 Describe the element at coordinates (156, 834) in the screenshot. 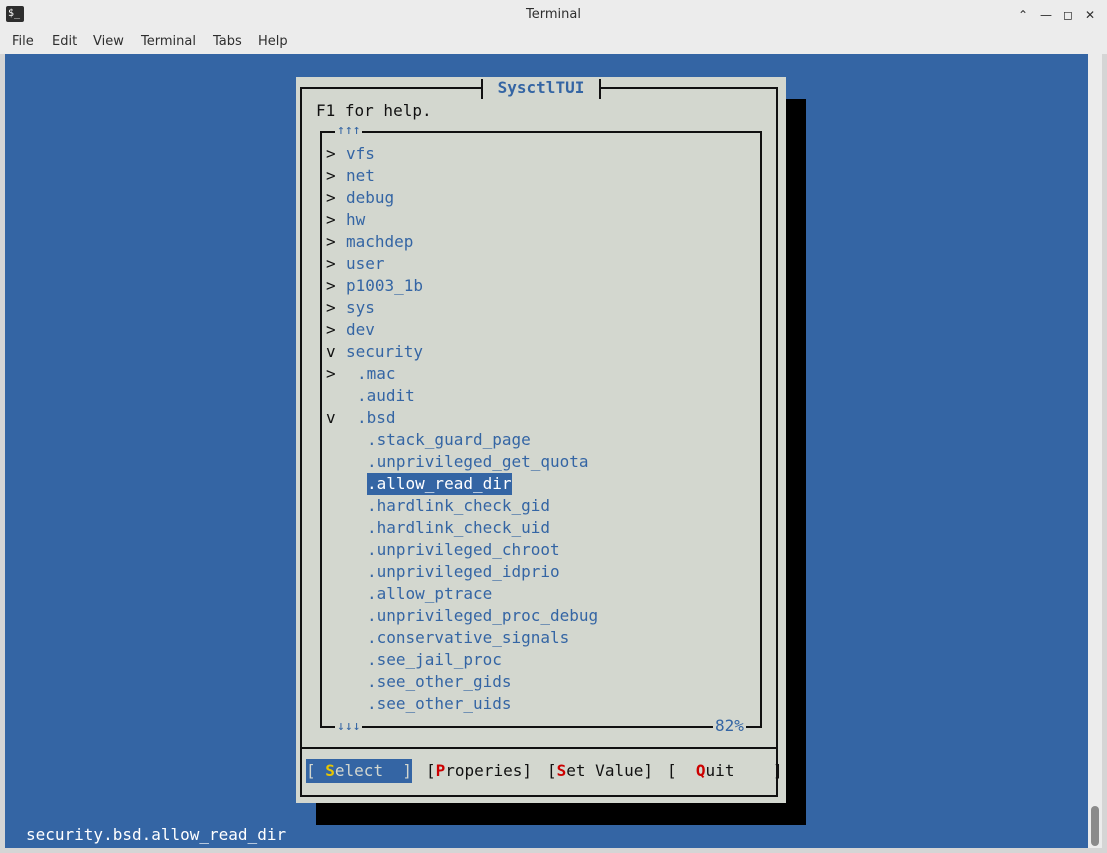

I see `status-line: security.bsd.allow_read_dir` at that location.